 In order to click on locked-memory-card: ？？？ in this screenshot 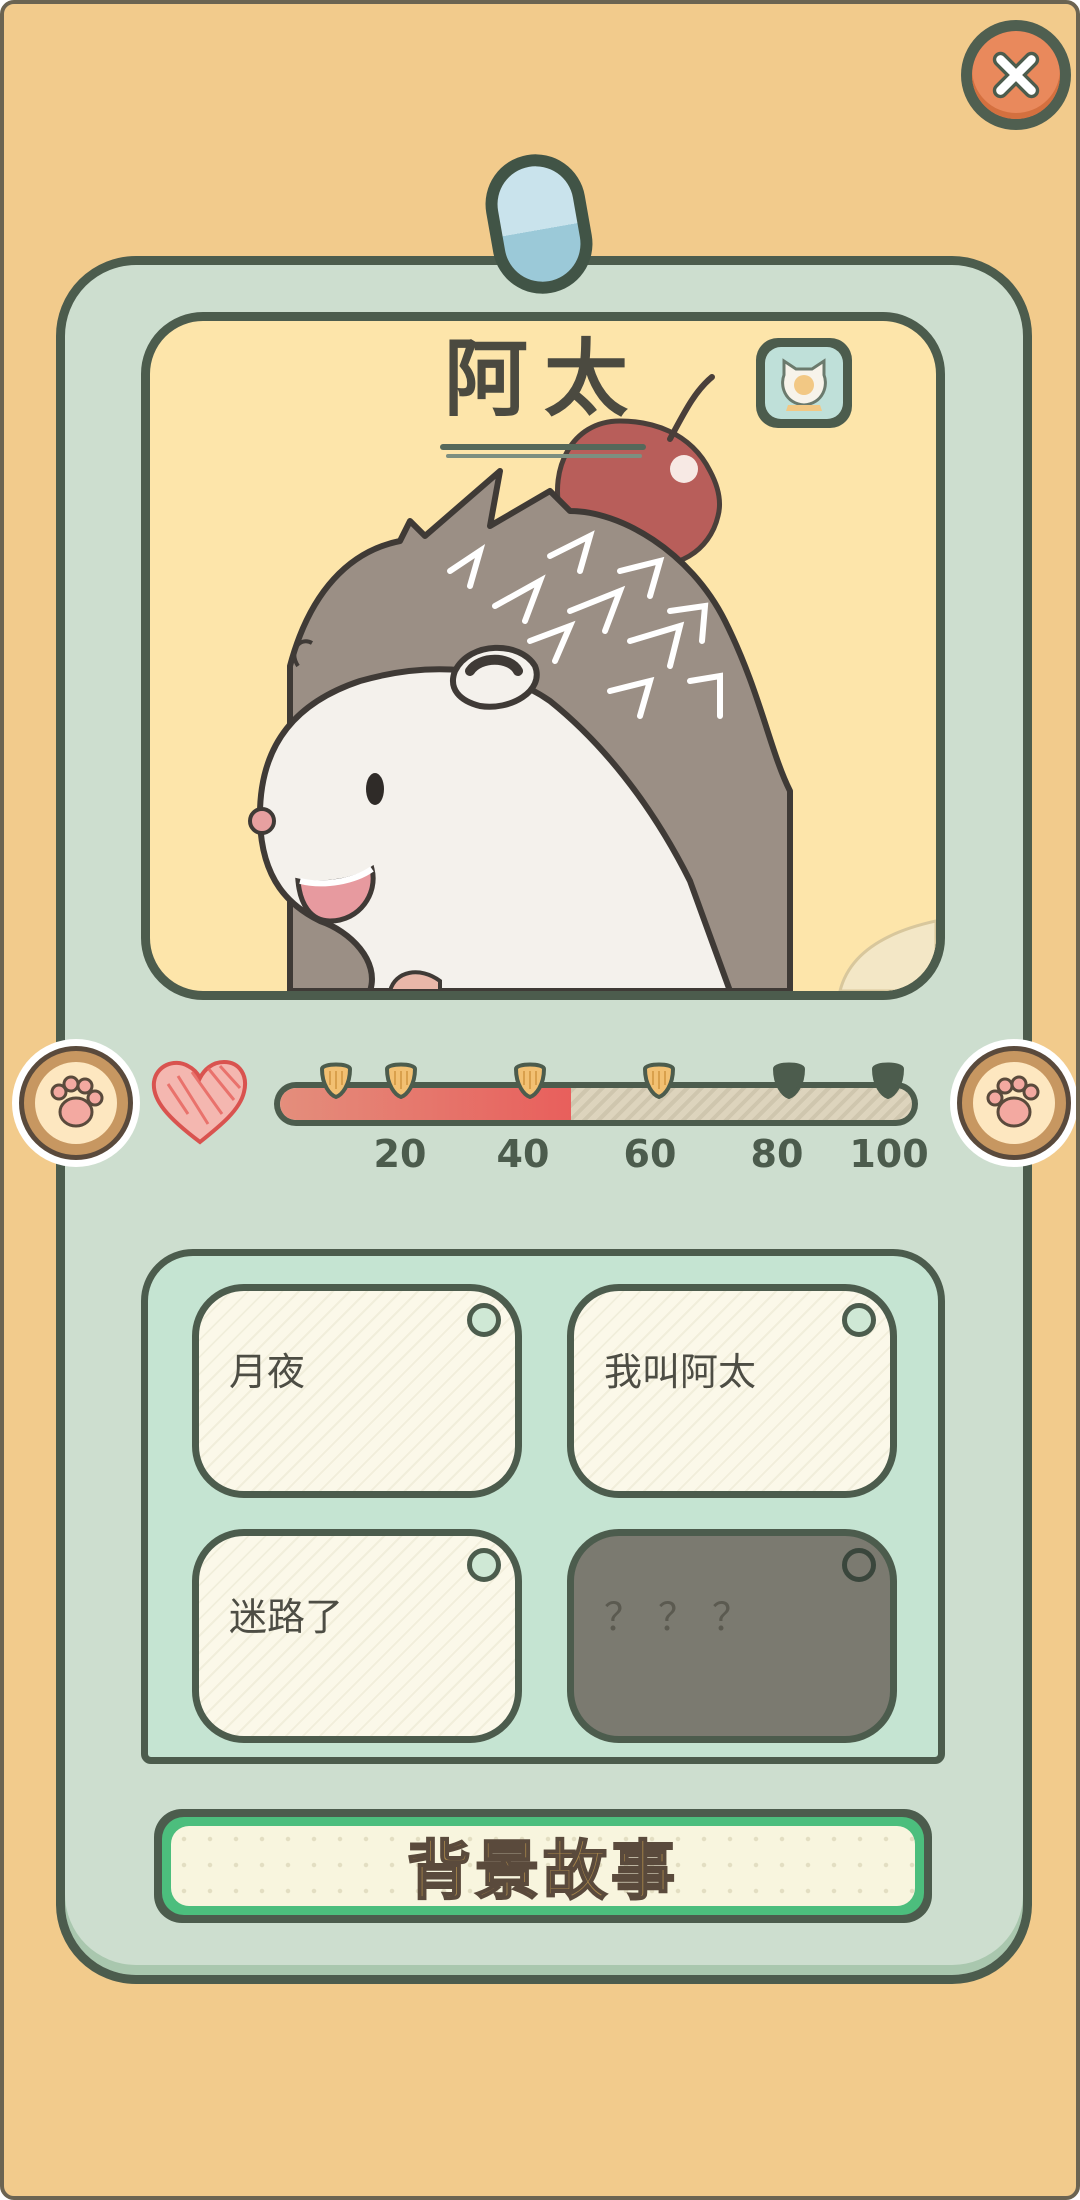, I will do `click(732, 1636)`.